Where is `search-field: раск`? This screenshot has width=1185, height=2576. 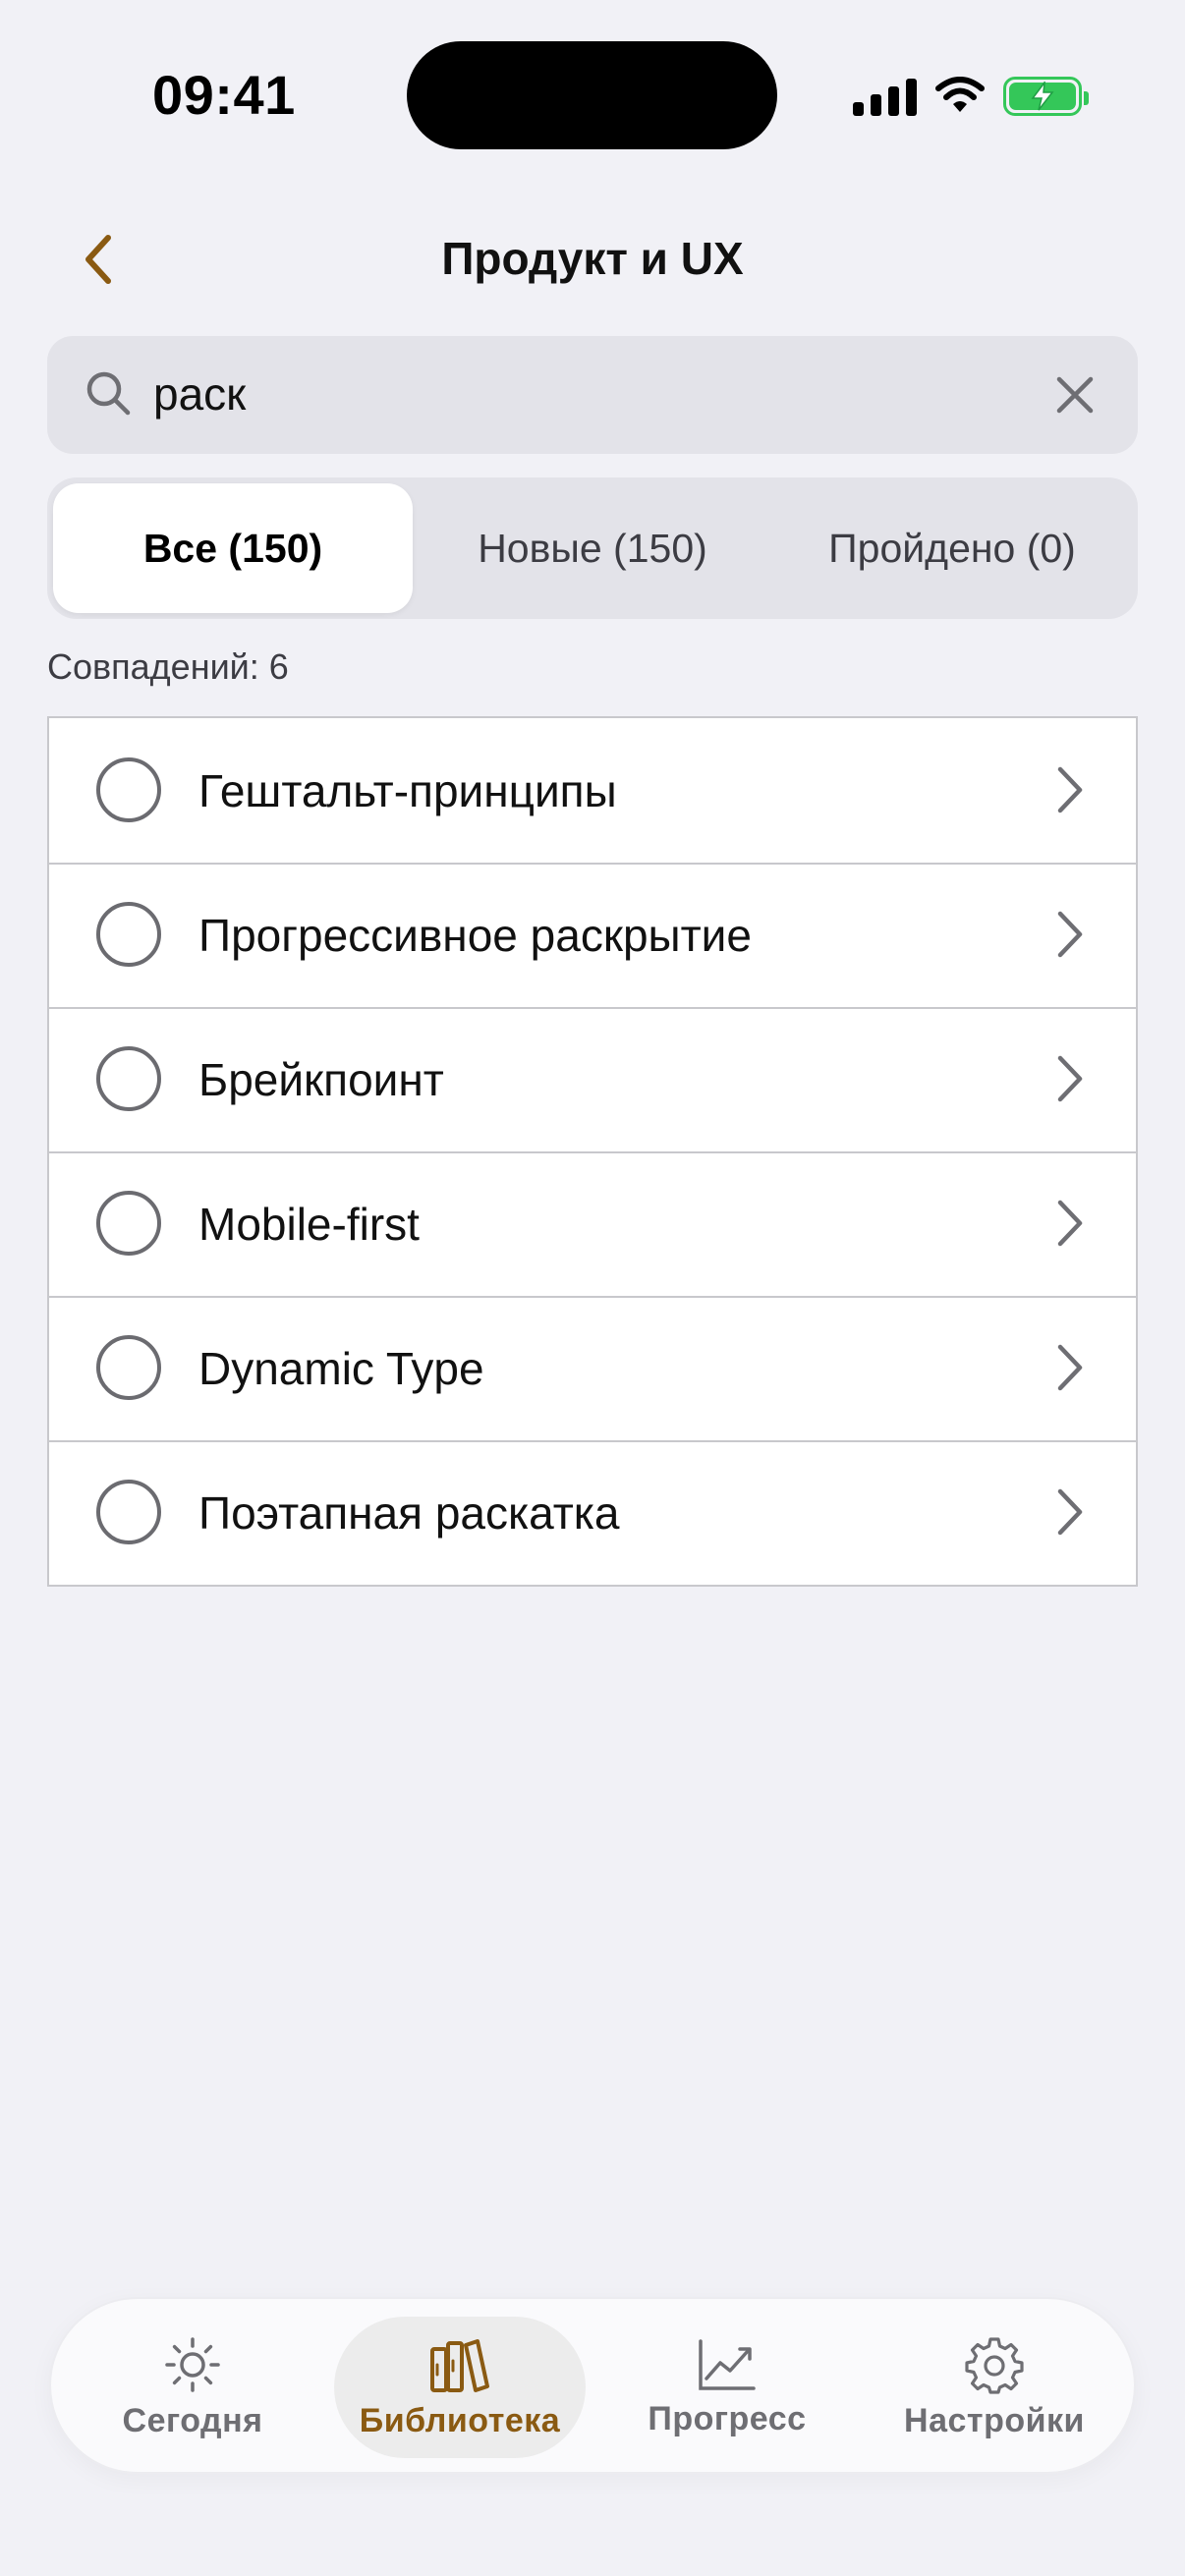 search-field: раск is located at coordinates (592, 395).